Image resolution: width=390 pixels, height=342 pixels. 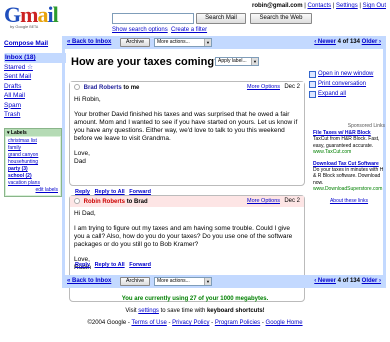 I want to click on expand-icon, so click(x=312, y=94).